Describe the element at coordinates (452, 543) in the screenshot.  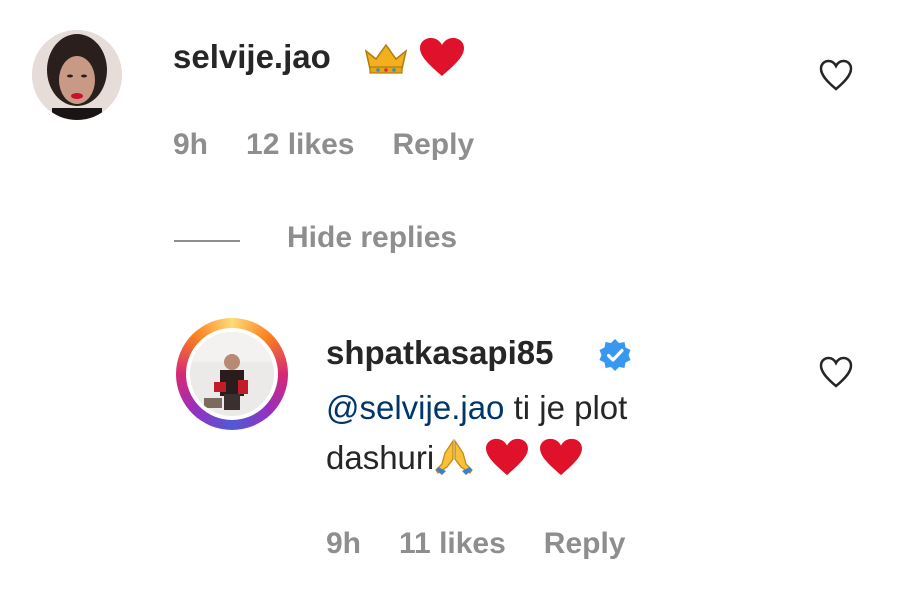
I see `reply-likes: 11 likes` at that location.